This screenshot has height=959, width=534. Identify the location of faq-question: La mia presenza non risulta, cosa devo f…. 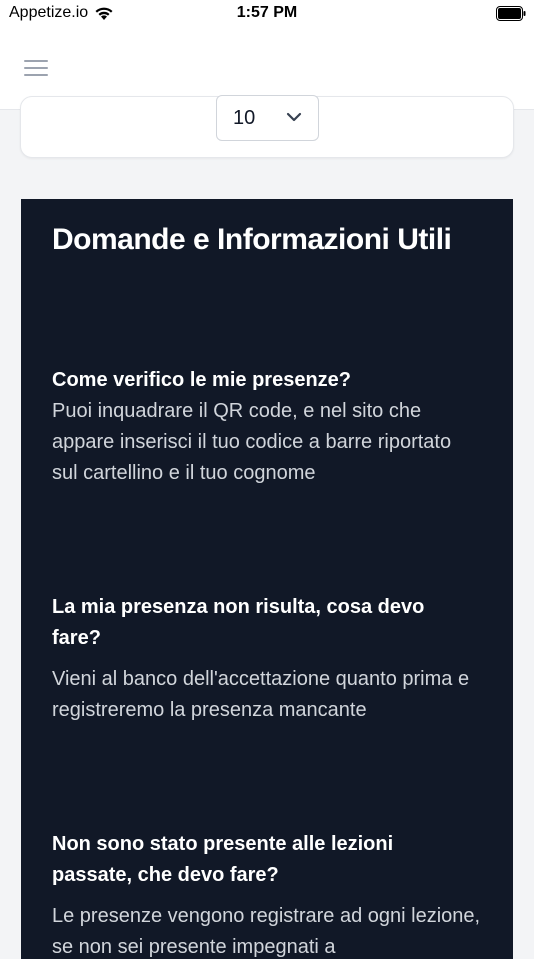
(238, 622).